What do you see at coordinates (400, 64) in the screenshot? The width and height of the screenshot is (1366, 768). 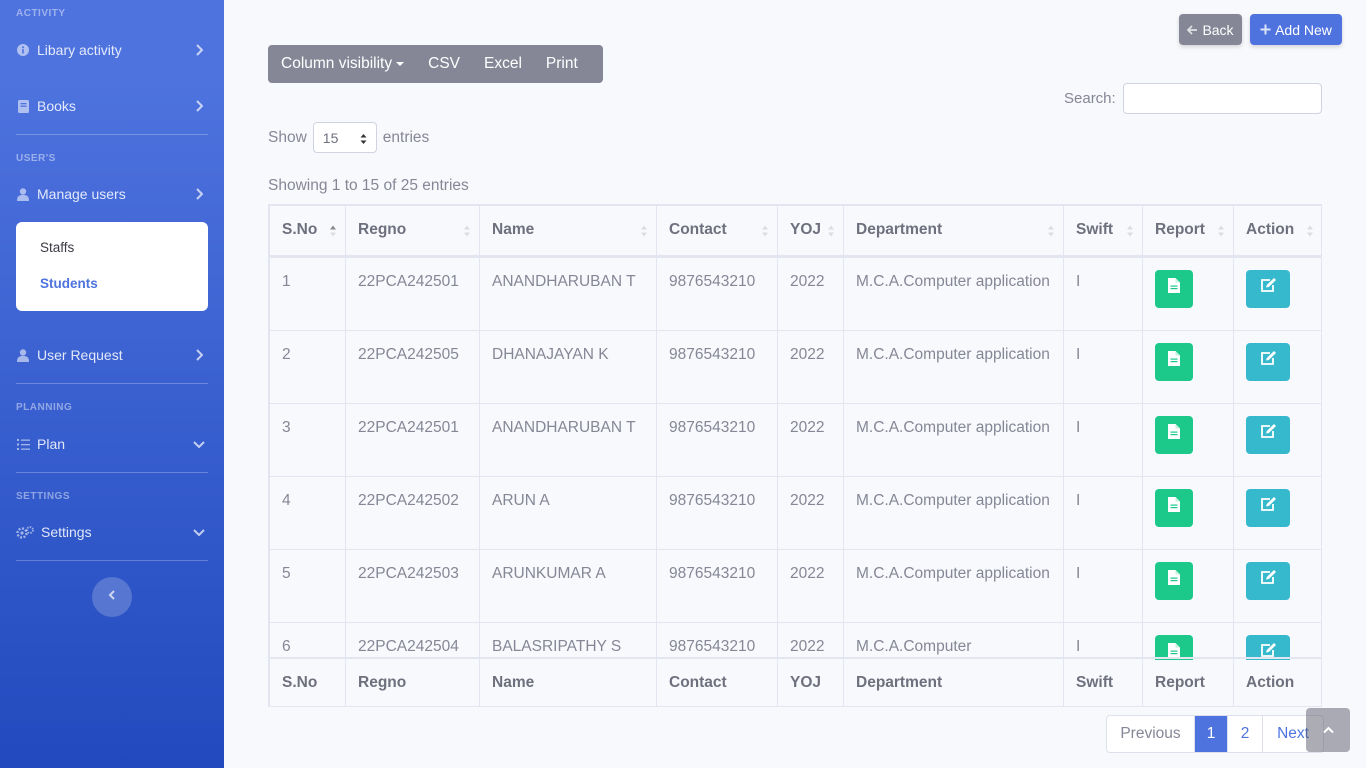 I see `caret-down-icon` at bounding box center [400, 64].